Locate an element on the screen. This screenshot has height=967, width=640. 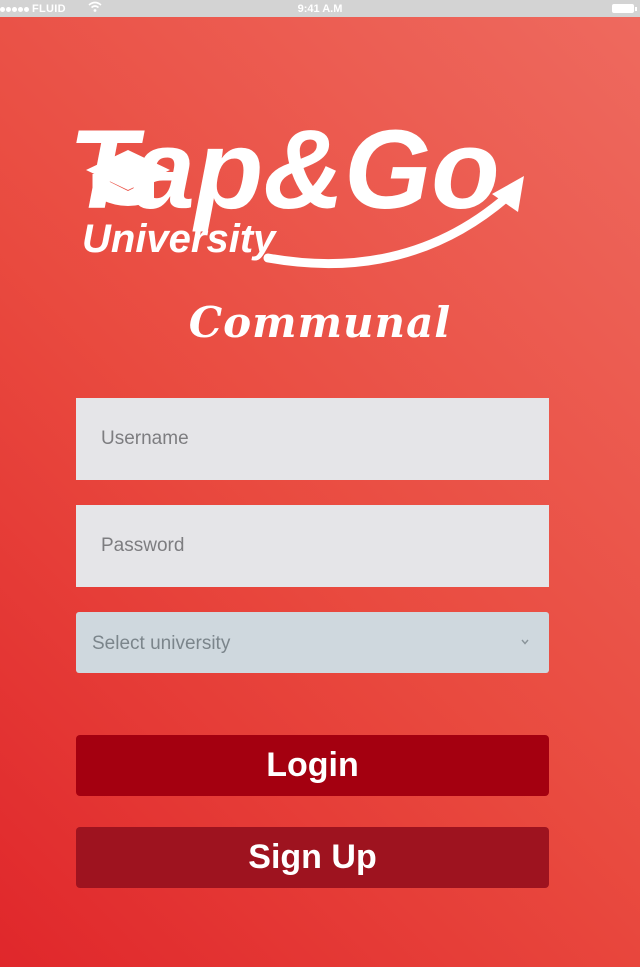
chevron-down-icon is located at coordinates (525, 642).